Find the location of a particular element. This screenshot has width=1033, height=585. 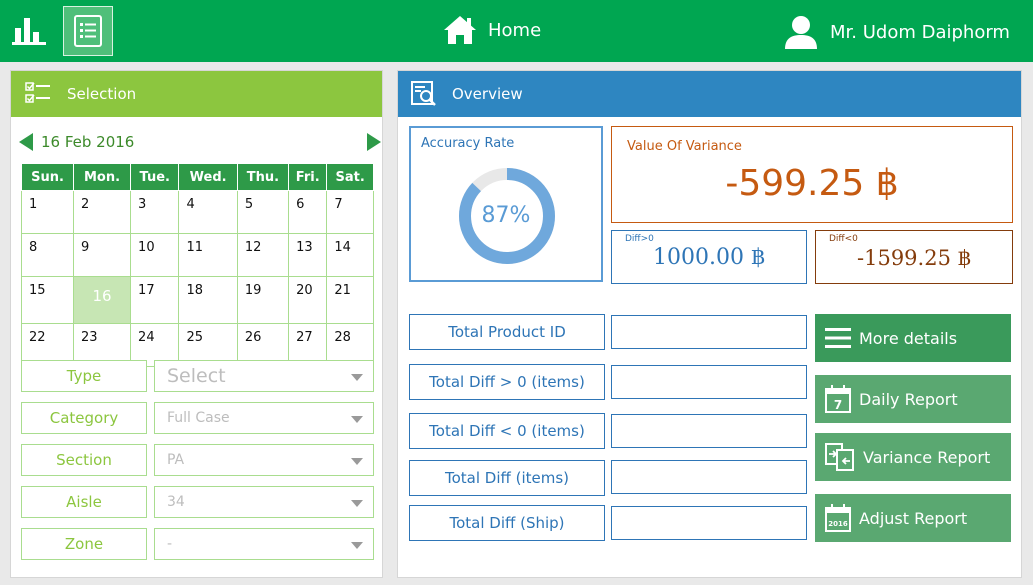

total-diff-positive-label: Total Diff > 0 (items) is located at coordinates (507, 382).